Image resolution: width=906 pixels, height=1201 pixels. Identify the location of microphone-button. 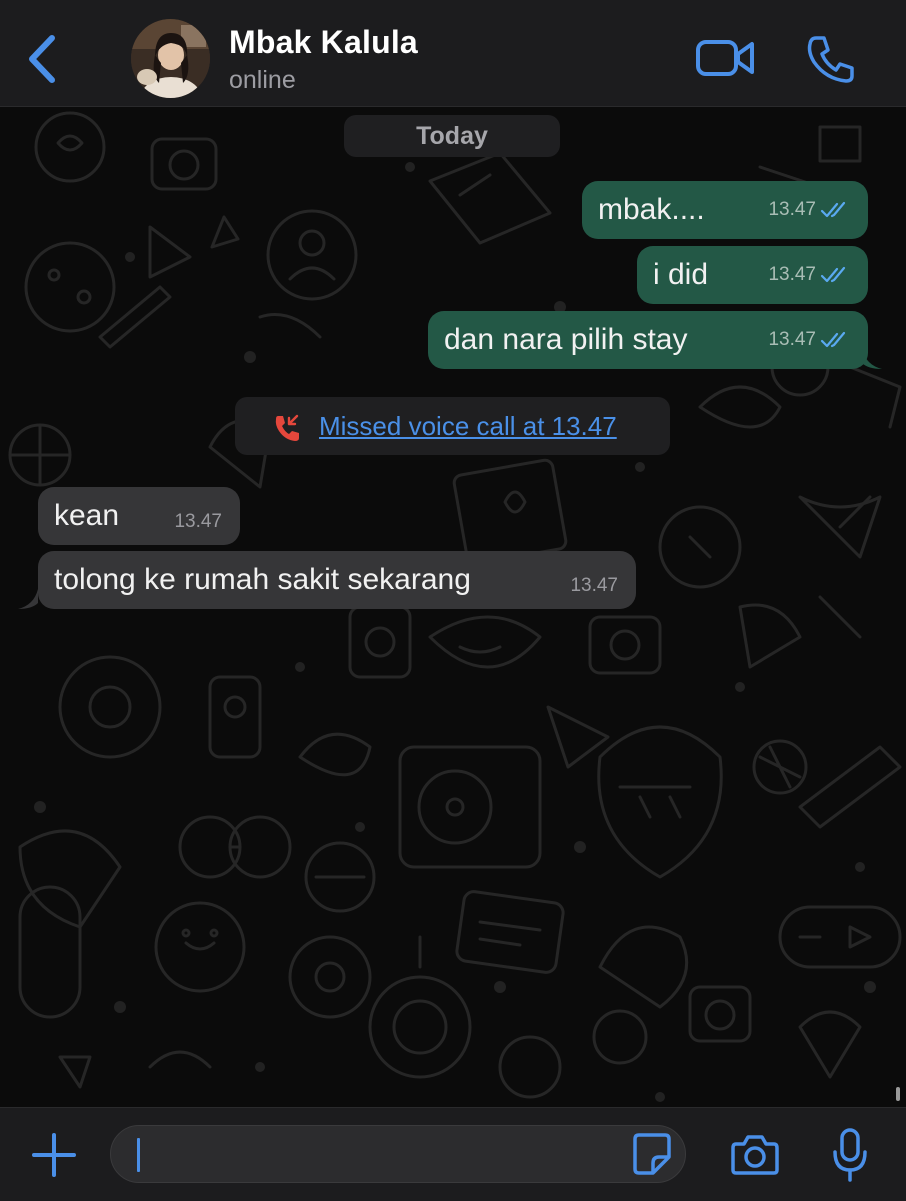
(850, 1155).